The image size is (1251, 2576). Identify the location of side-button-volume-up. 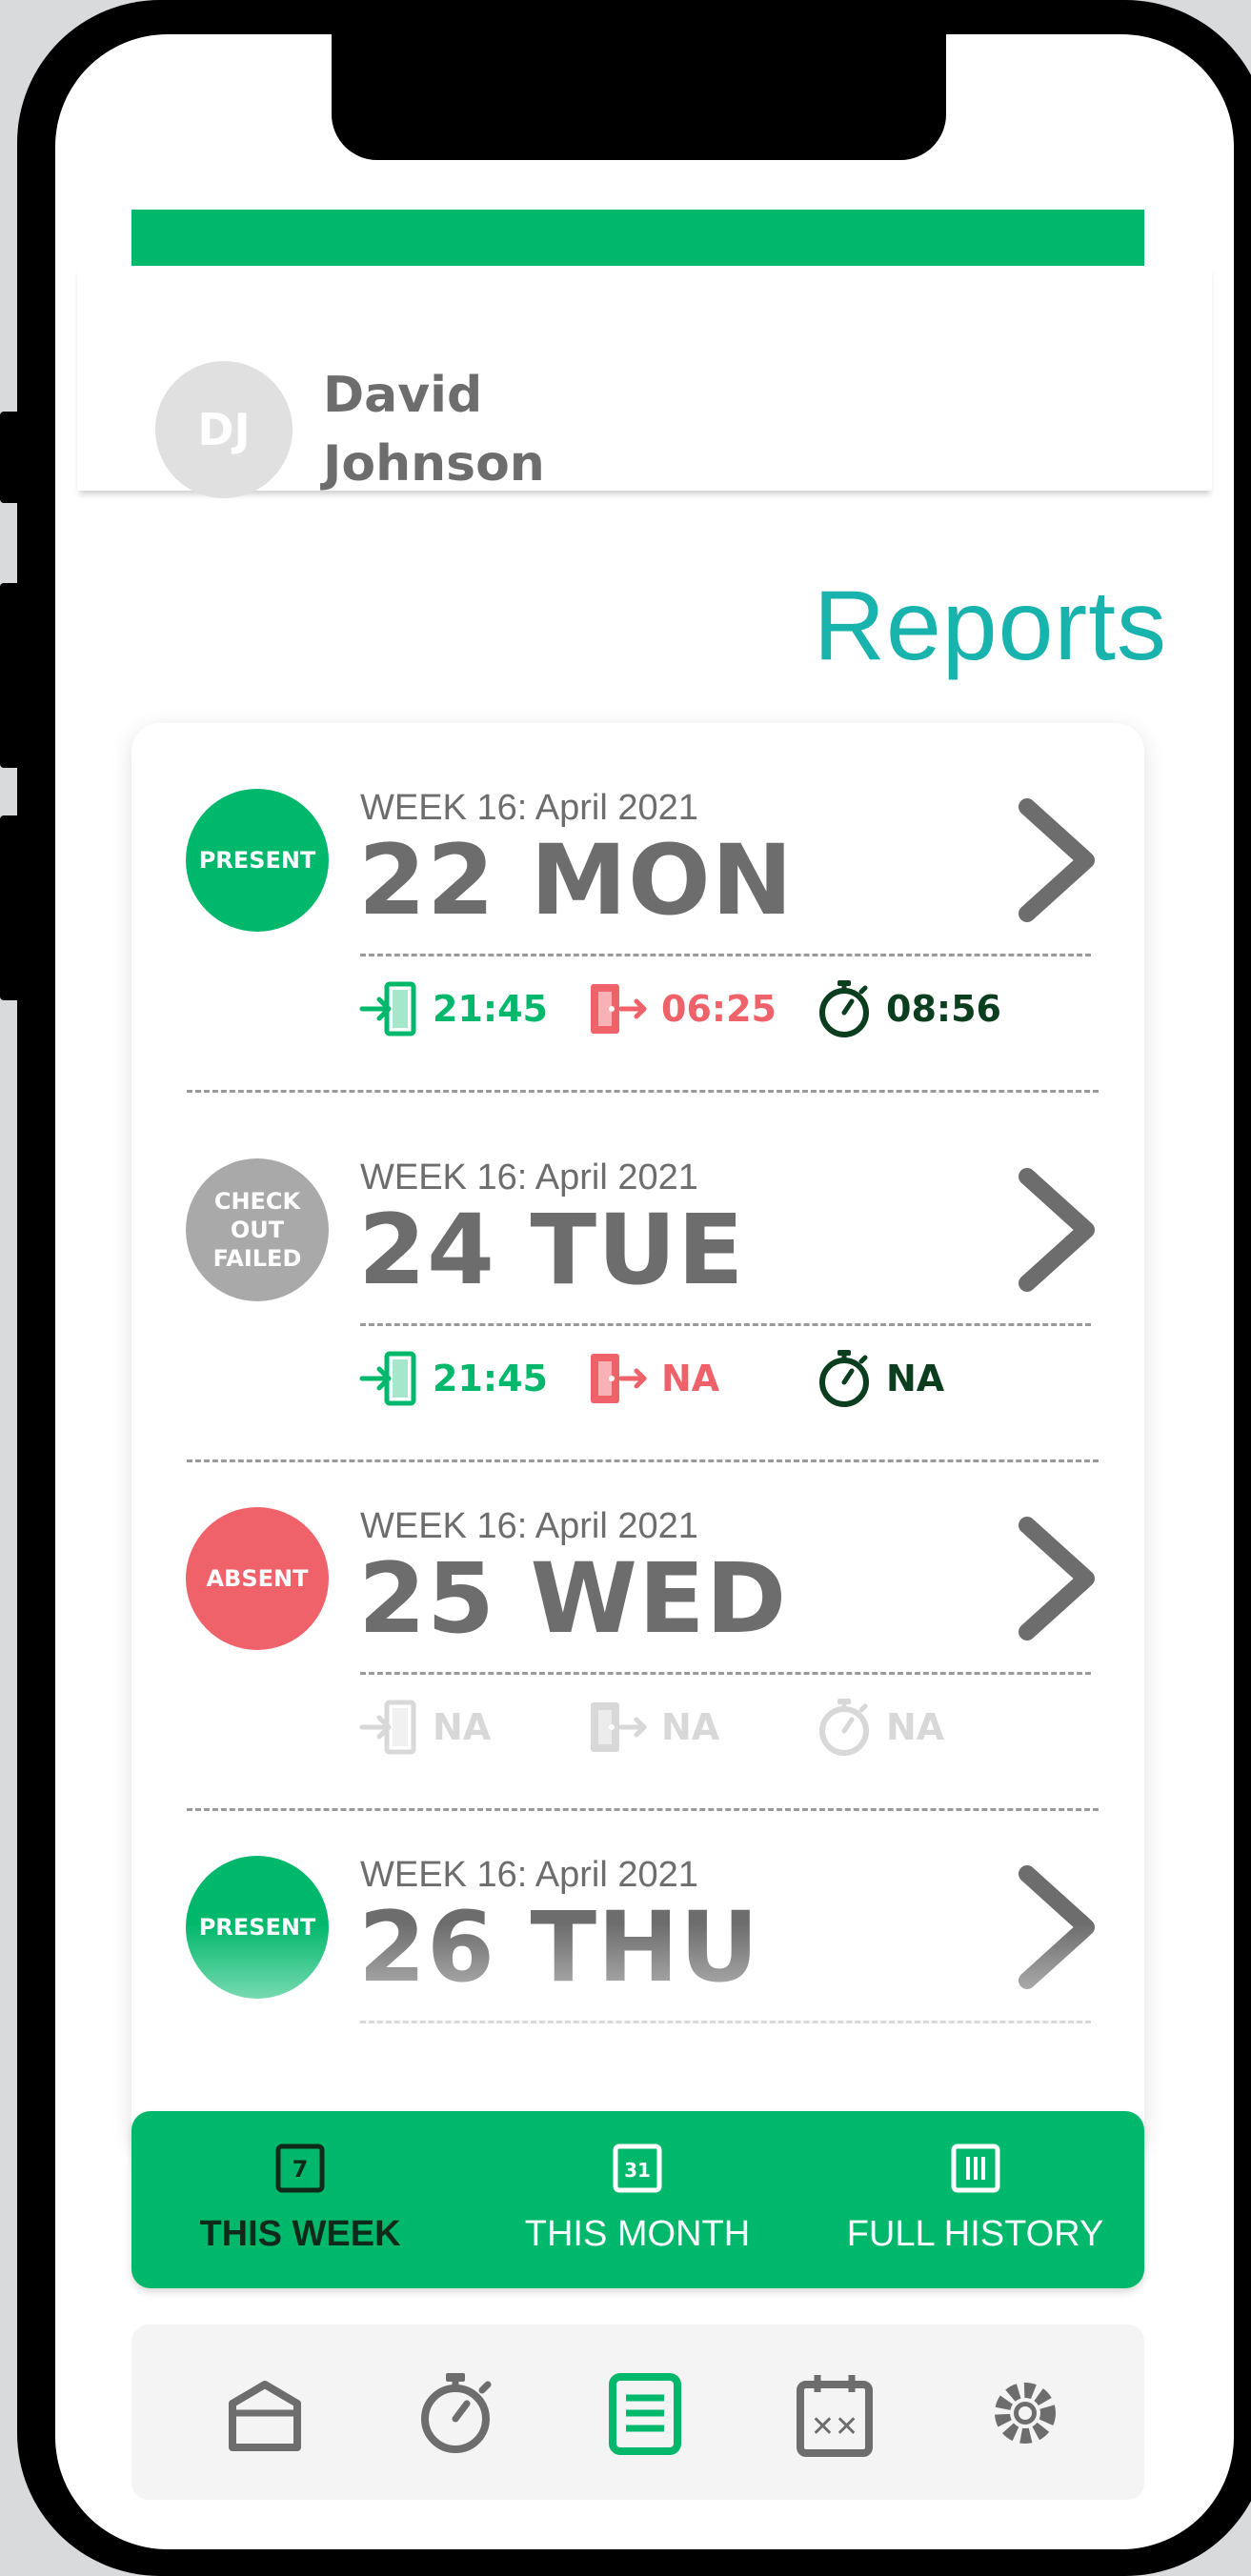
(8, 675).